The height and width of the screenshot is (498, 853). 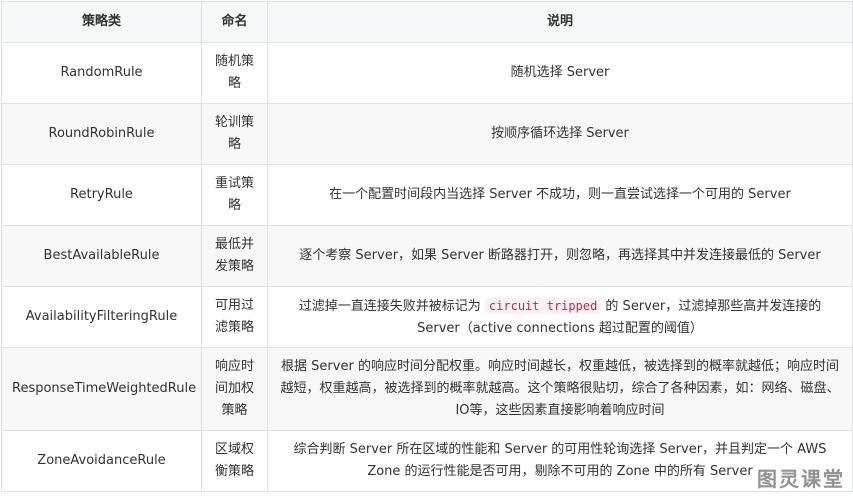 What do you see at coordinates (543, 305) in the screenshot?
I see `inline-code: circuit tripped` at bounding box center [543, 305].